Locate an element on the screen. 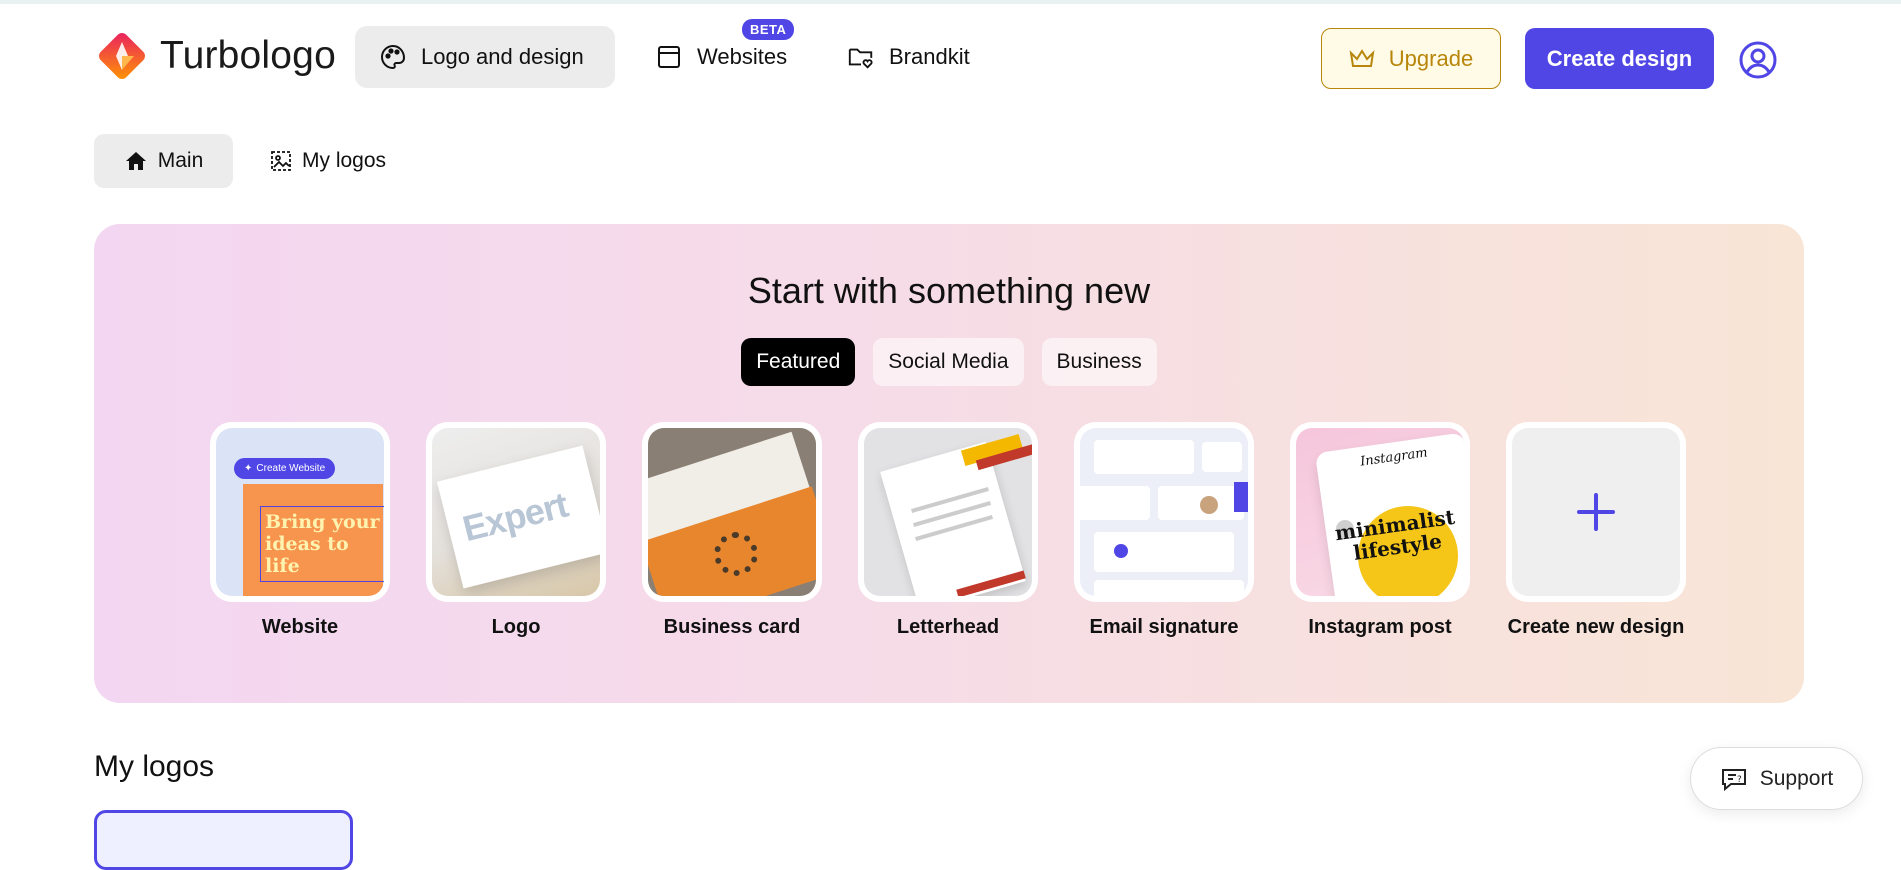 The height and width of the screenshot is (870, 1901). card-thumbnail: ✦ Create Website Bring your ideas to life is located at coordinates (300, 512).